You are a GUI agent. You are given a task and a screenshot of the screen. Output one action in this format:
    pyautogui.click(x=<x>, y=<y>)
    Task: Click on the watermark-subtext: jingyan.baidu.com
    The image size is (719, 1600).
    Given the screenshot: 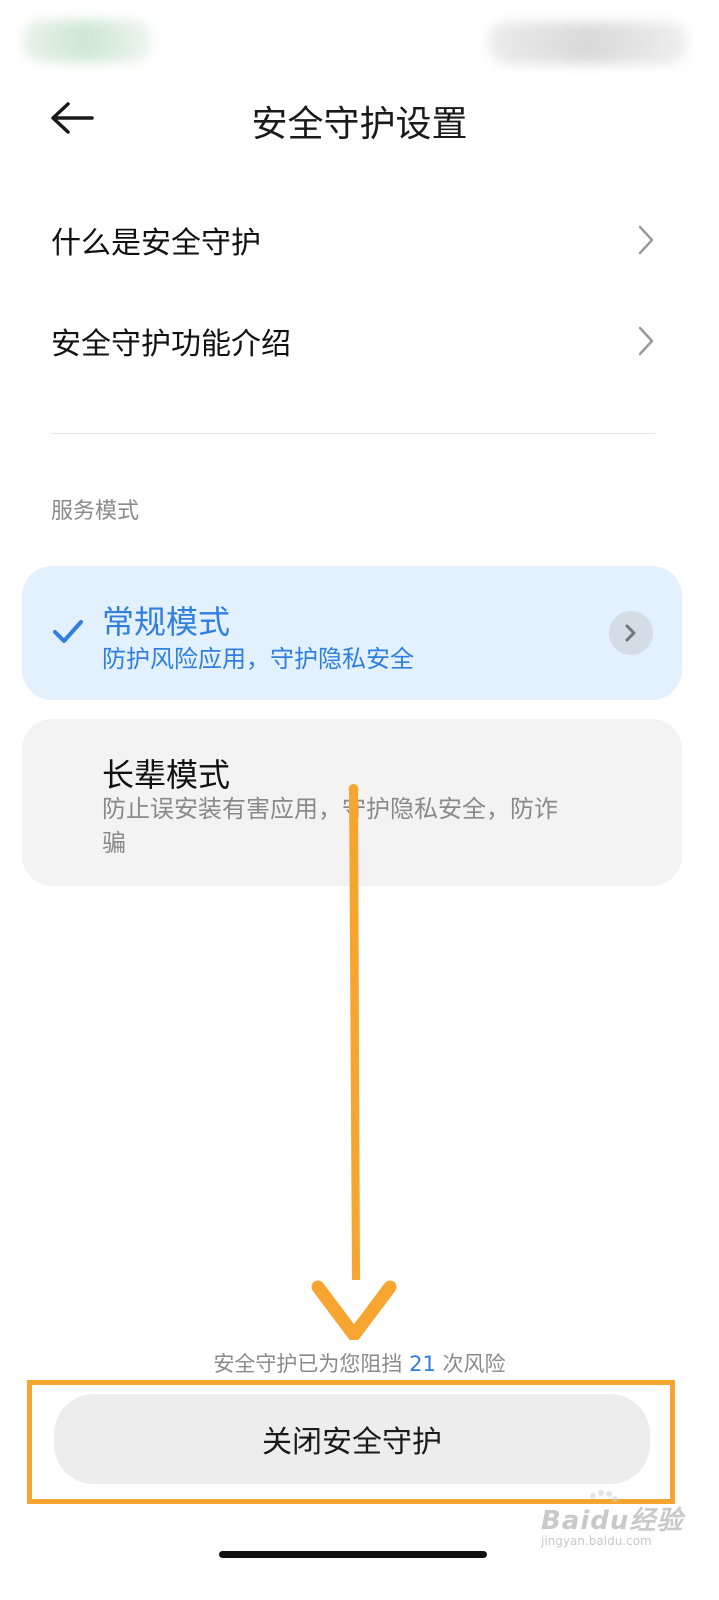 What is the action you would take?
    pyautogui.click(x=596, y=1541)
    